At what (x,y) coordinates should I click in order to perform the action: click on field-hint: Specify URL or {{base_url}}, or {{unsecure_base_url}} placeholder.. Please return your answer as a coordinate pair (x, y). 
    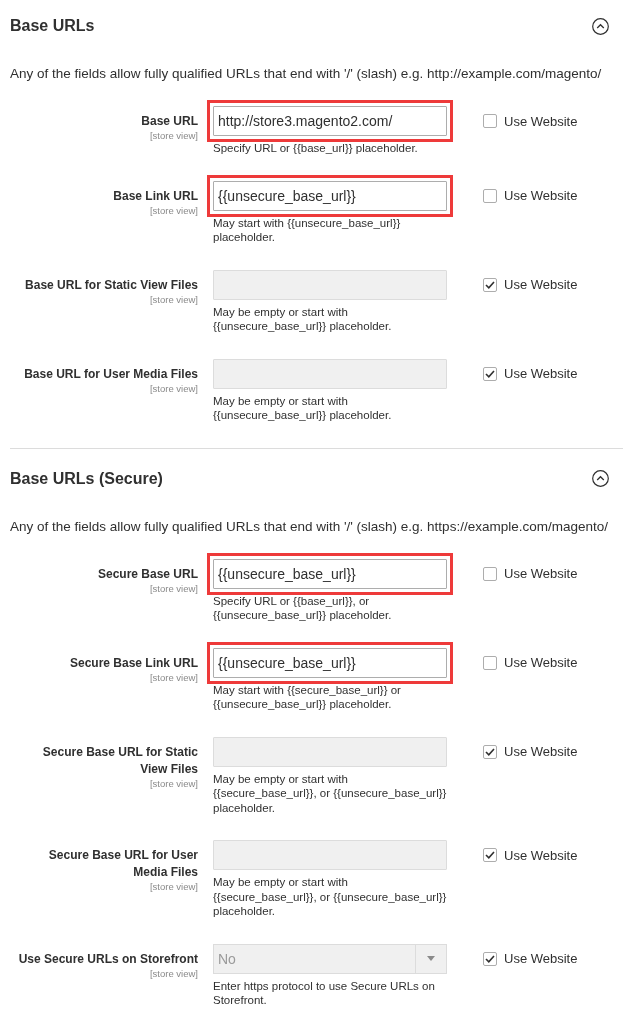
    Looking at the image, I should click on (303, 608).